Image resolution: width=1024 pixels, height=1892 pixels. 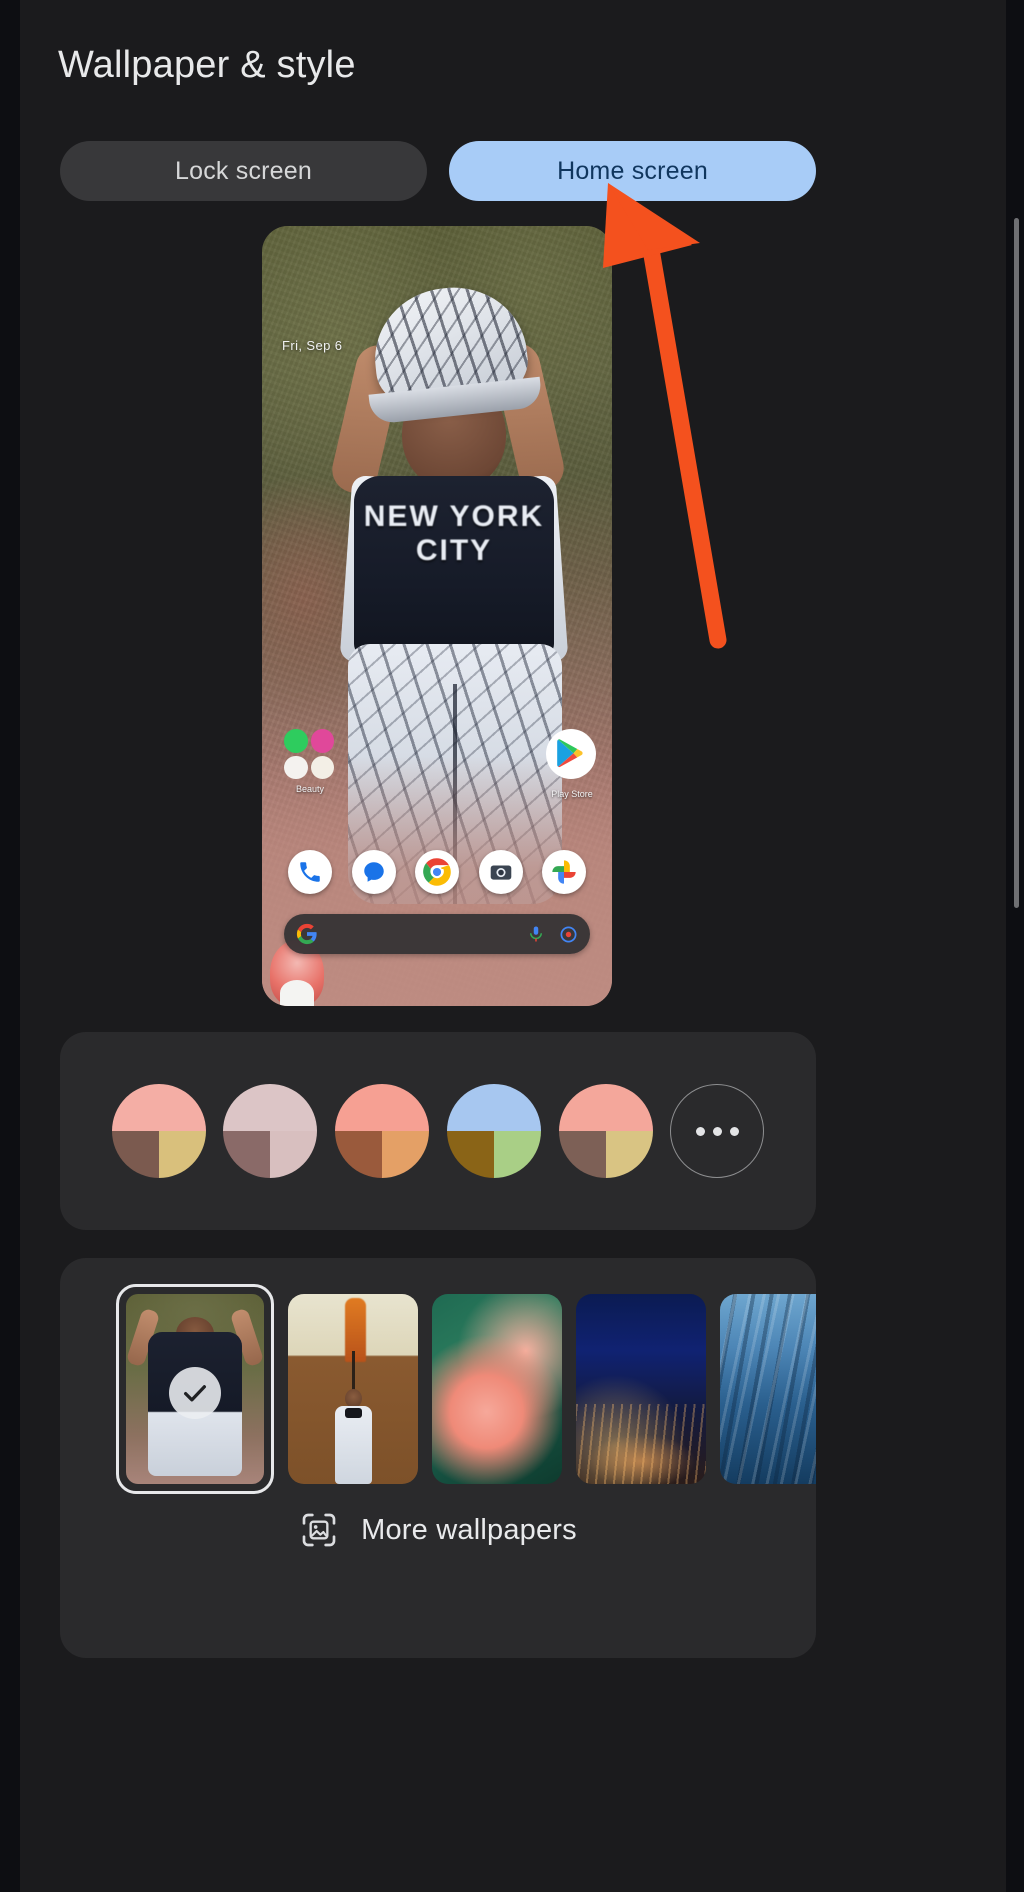 What do you see at coordinates (319, 1530) in the screenshot?
I see `image-placeholder-icon` at bounding box center [319, 1530].